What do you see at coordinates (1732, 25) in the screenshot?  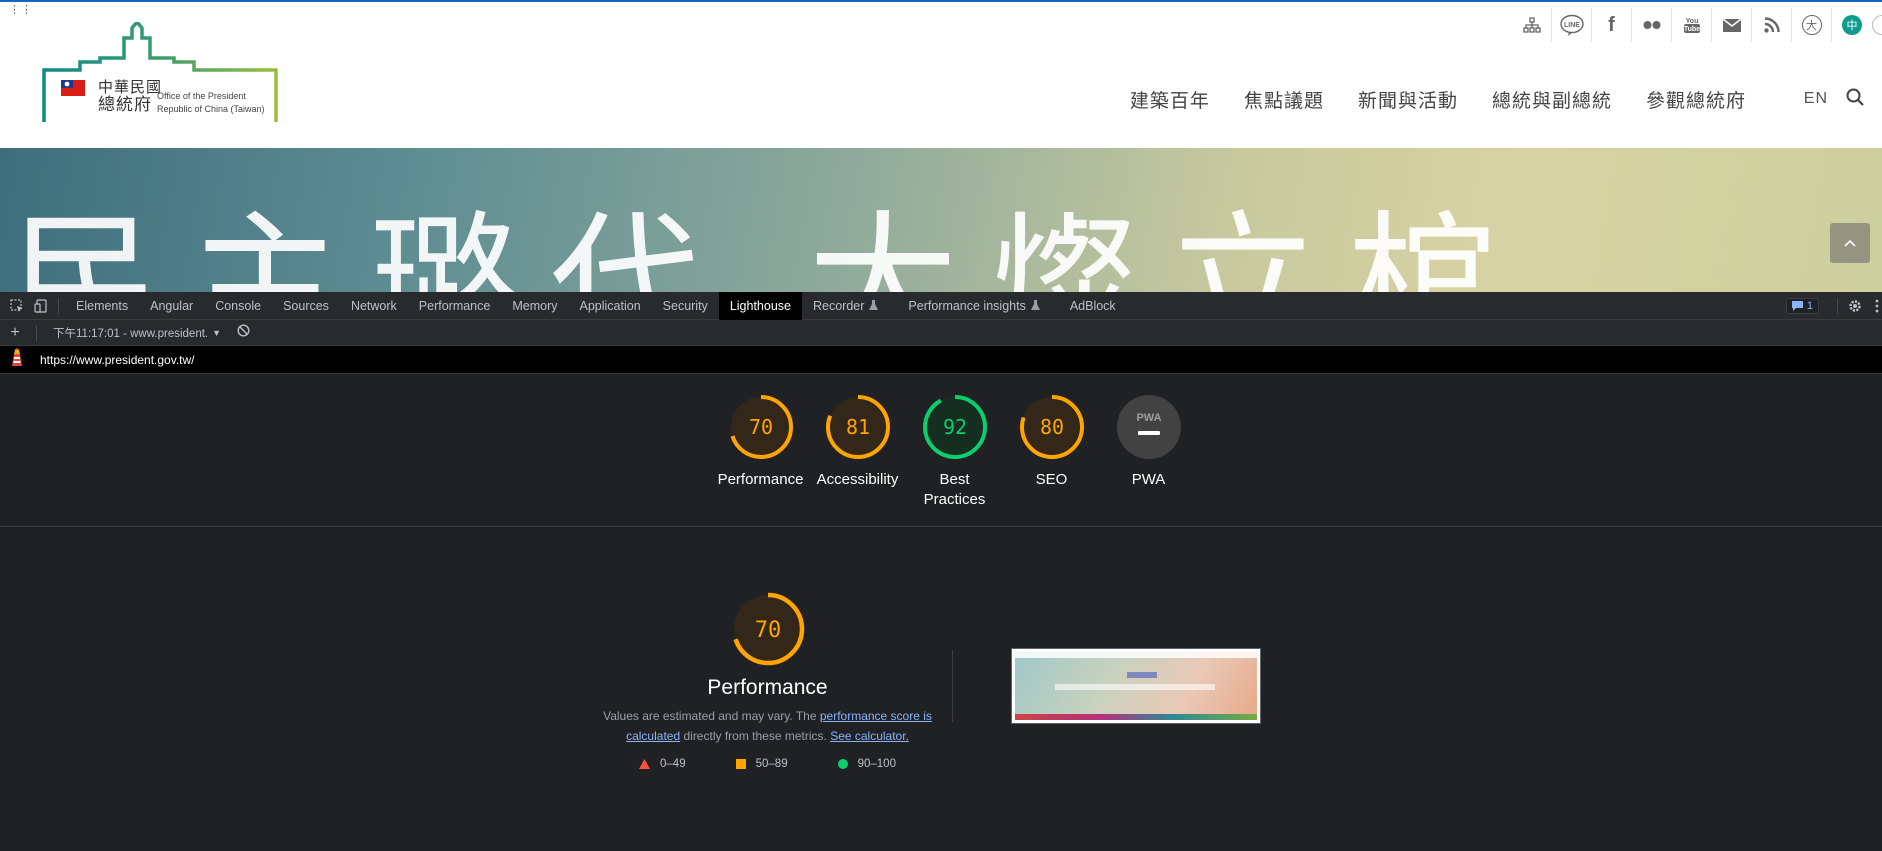 I see `mail-icon` at bounding box center [1732, 25].